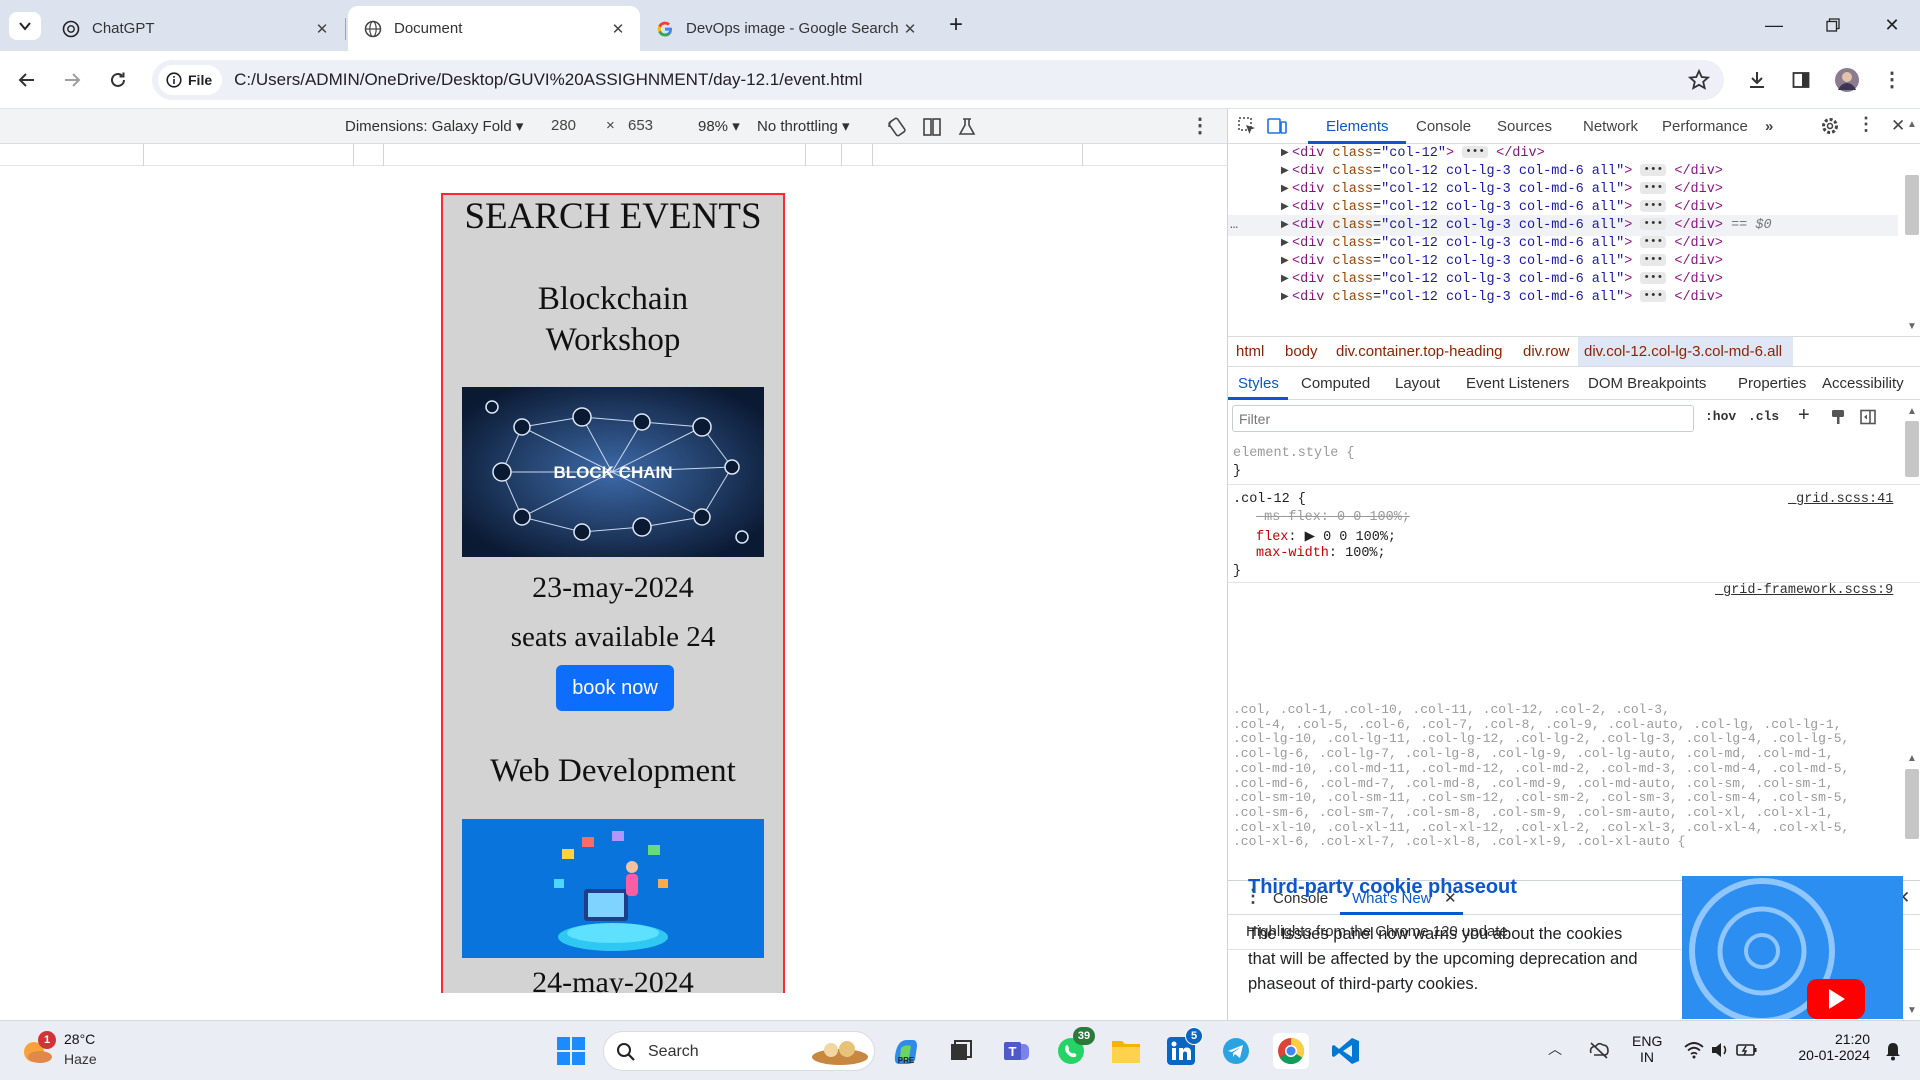 The height and width of the screenshot is (1080, 1920). What do you see at coordinates (1893, 1051) in the screenshot?
I see `notification-bell-icon` at bounding box center [1893, 1051].